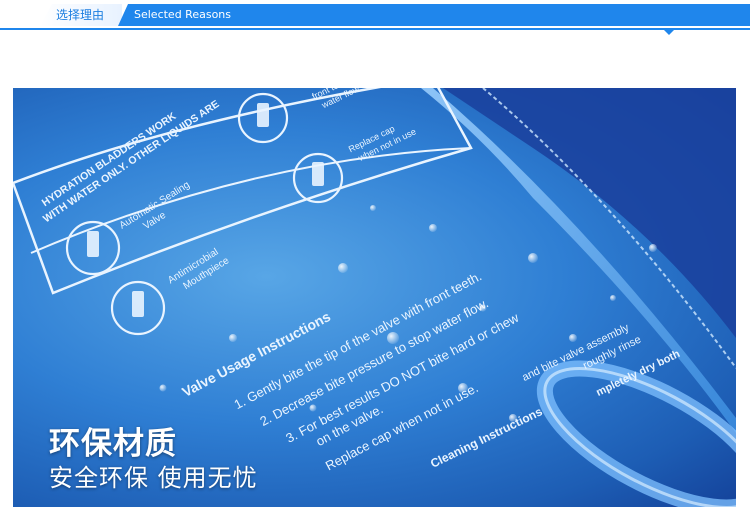  What do you see at coordinates (375, 29) in the screenshot?
I see `header-divider` at bounding box center [375, 29].